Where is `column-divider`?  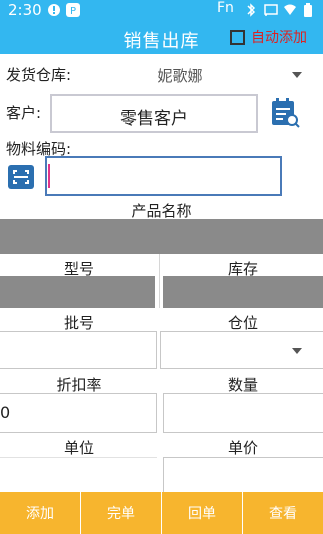 column-divider is located at coordinates (159, 281).